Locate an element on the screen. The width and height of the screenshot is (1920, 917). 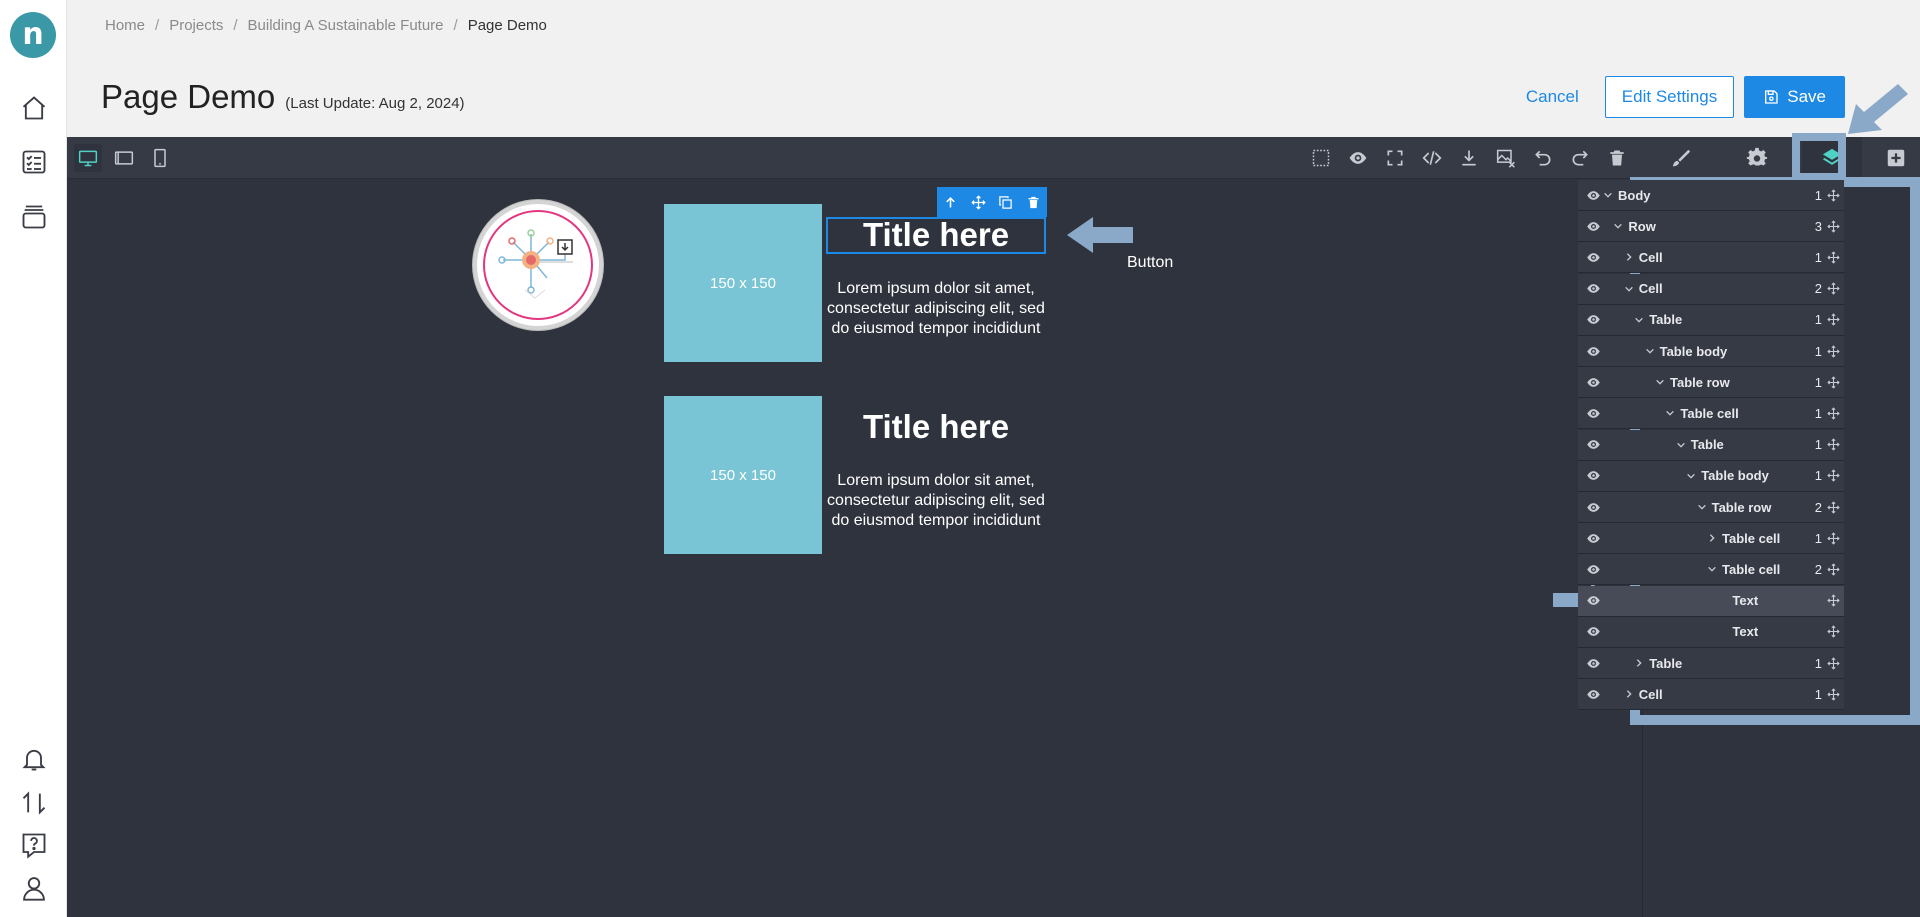
layer-row: Row 3 is located at coordinates (1711, 227).